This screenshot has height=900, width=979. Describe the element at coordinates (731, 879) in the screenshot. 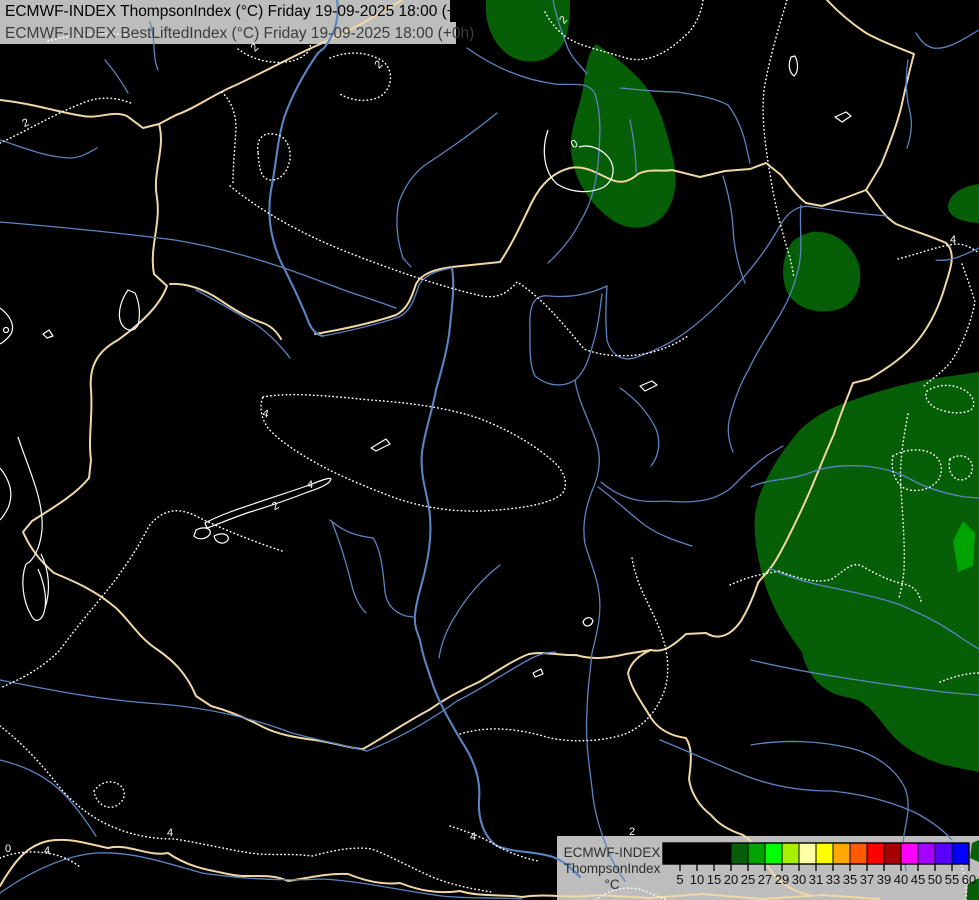

I see `legend-tick-label: 20` at that location.